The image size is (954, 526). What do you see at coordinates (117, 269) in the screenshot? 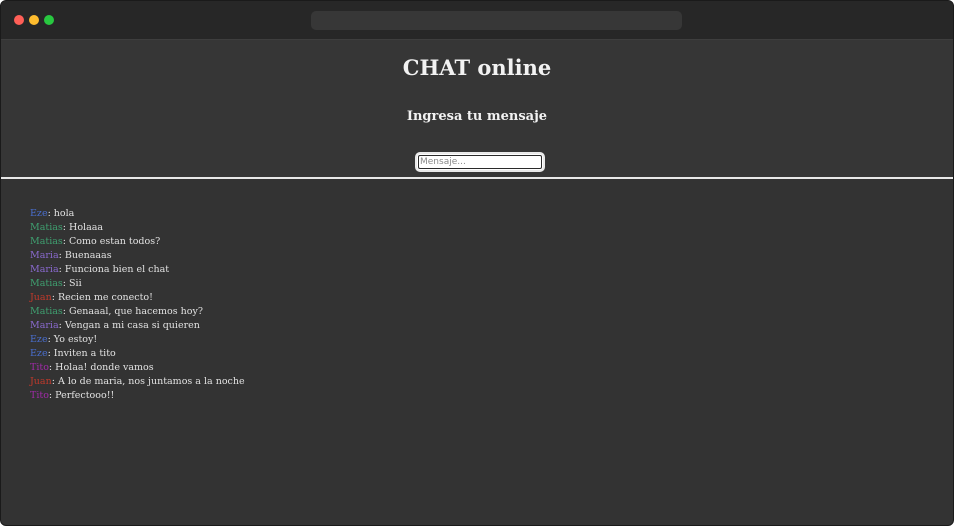
I see `message-text: Funciona bien el chat` at bounding box center [117, 269].